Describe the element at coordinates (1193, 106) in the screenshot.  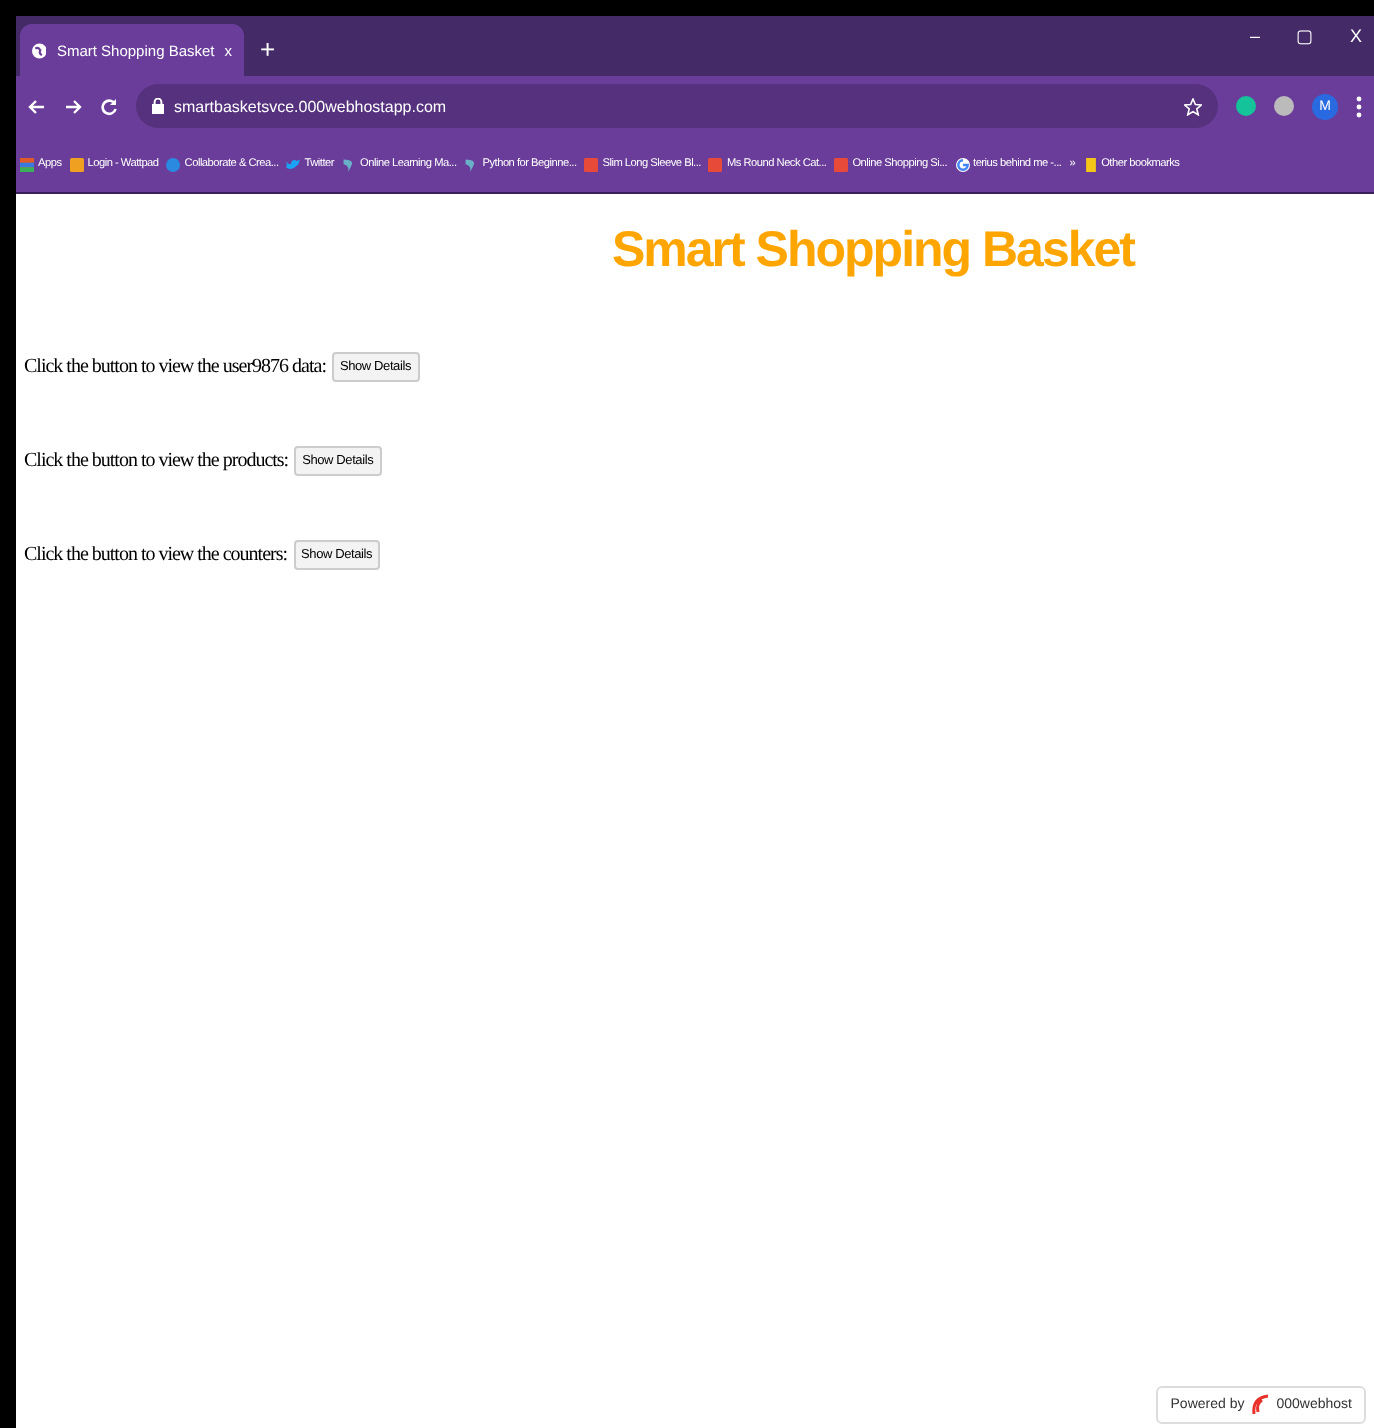
I see `star-icon` at that location.